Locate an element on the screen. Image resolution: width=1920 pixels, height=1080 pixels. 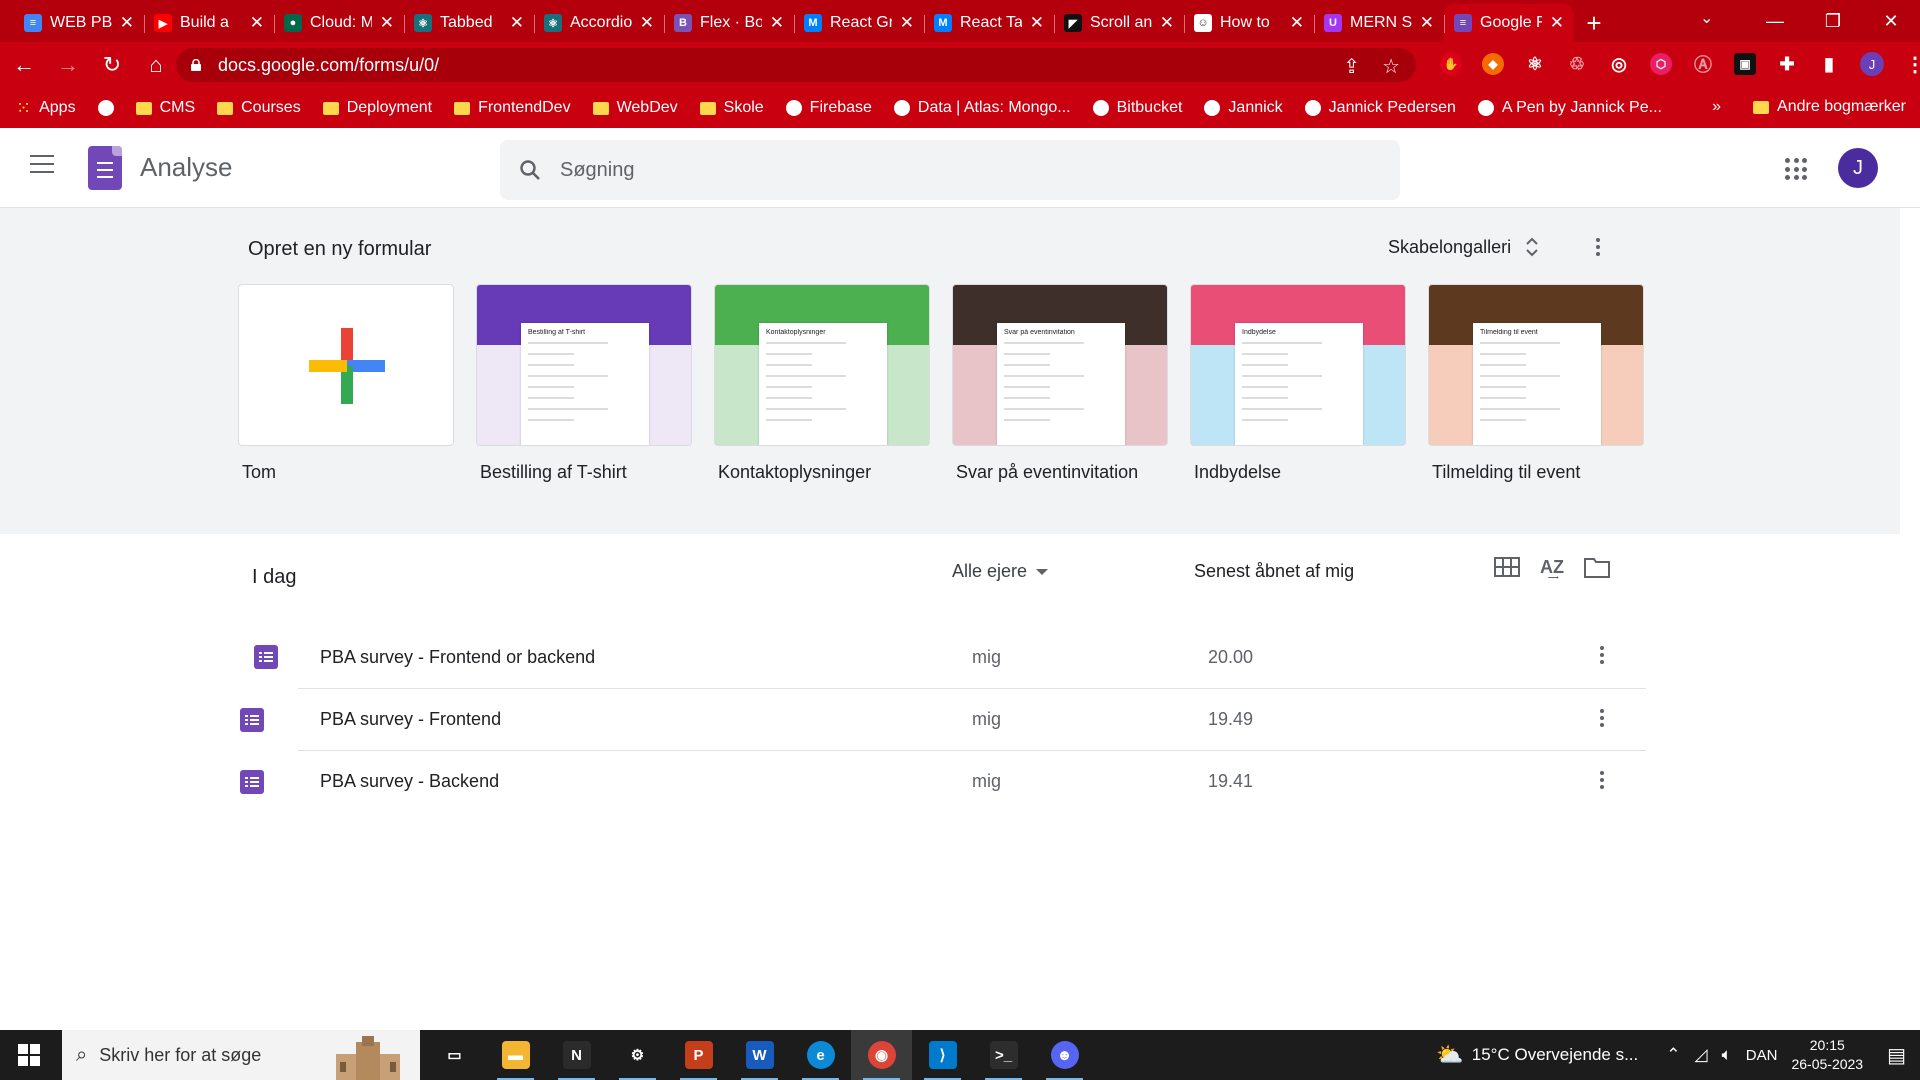
main-menu-icon is located at coordinates (42, 164).